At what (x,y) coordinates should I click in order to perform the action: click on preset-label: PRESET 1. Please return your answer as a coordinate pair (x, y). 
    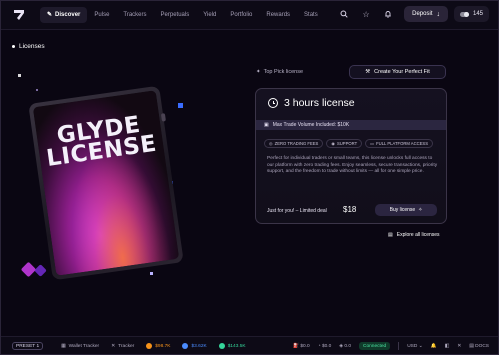
    Looking at the image, I should click on (28, 346).